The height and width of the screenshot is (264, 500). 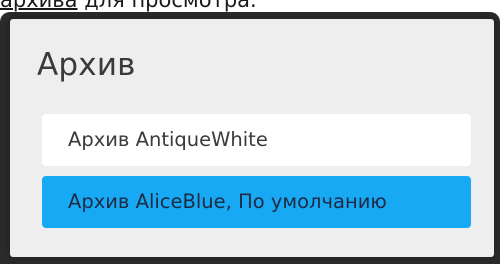 I want to click on caption-rest: для просмотра., so click(x=167, y=6).